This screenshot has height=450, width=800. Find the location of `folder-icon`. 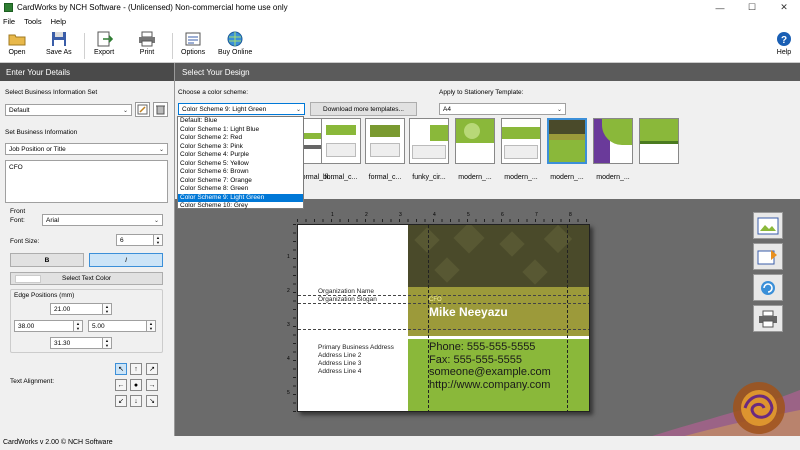

folder-icon is located at coordinates (17, 40).